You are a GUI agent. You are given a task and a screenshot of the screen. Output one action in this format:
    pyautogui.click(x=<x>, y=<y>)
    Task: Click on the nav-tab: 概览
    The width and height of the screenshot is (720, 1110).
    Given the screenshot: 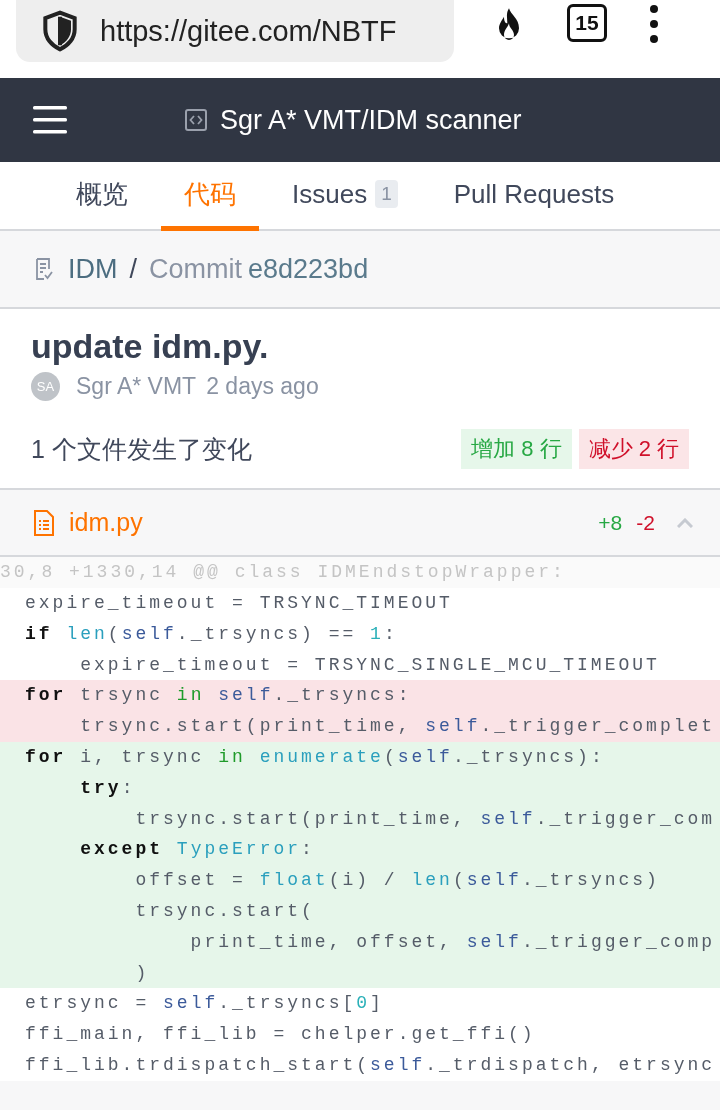 What is the action you would take?
    pyautogui.click(x=102, y=196)
    